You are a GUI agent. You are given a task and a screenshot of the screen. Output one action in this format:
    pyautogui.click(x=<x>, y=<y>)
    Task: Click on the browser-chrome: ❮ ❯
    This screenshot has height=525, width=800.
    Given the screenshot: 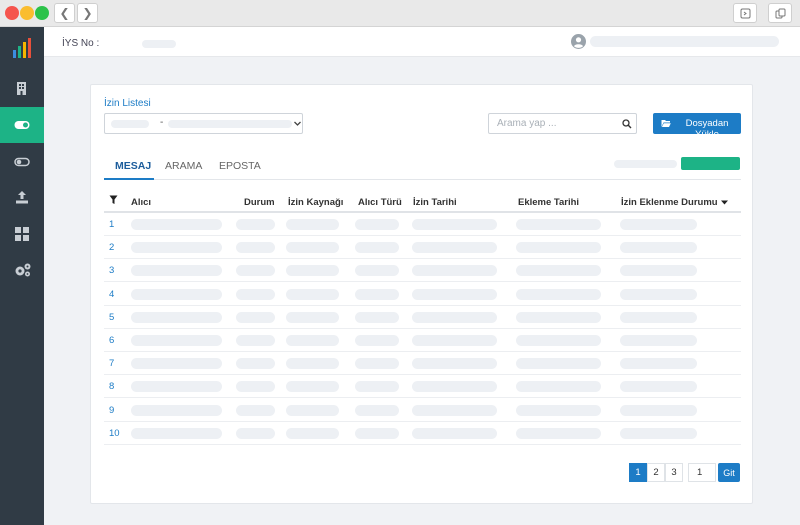 What is the action you would take?
    pyautogui.click(x=400, y=13)
    